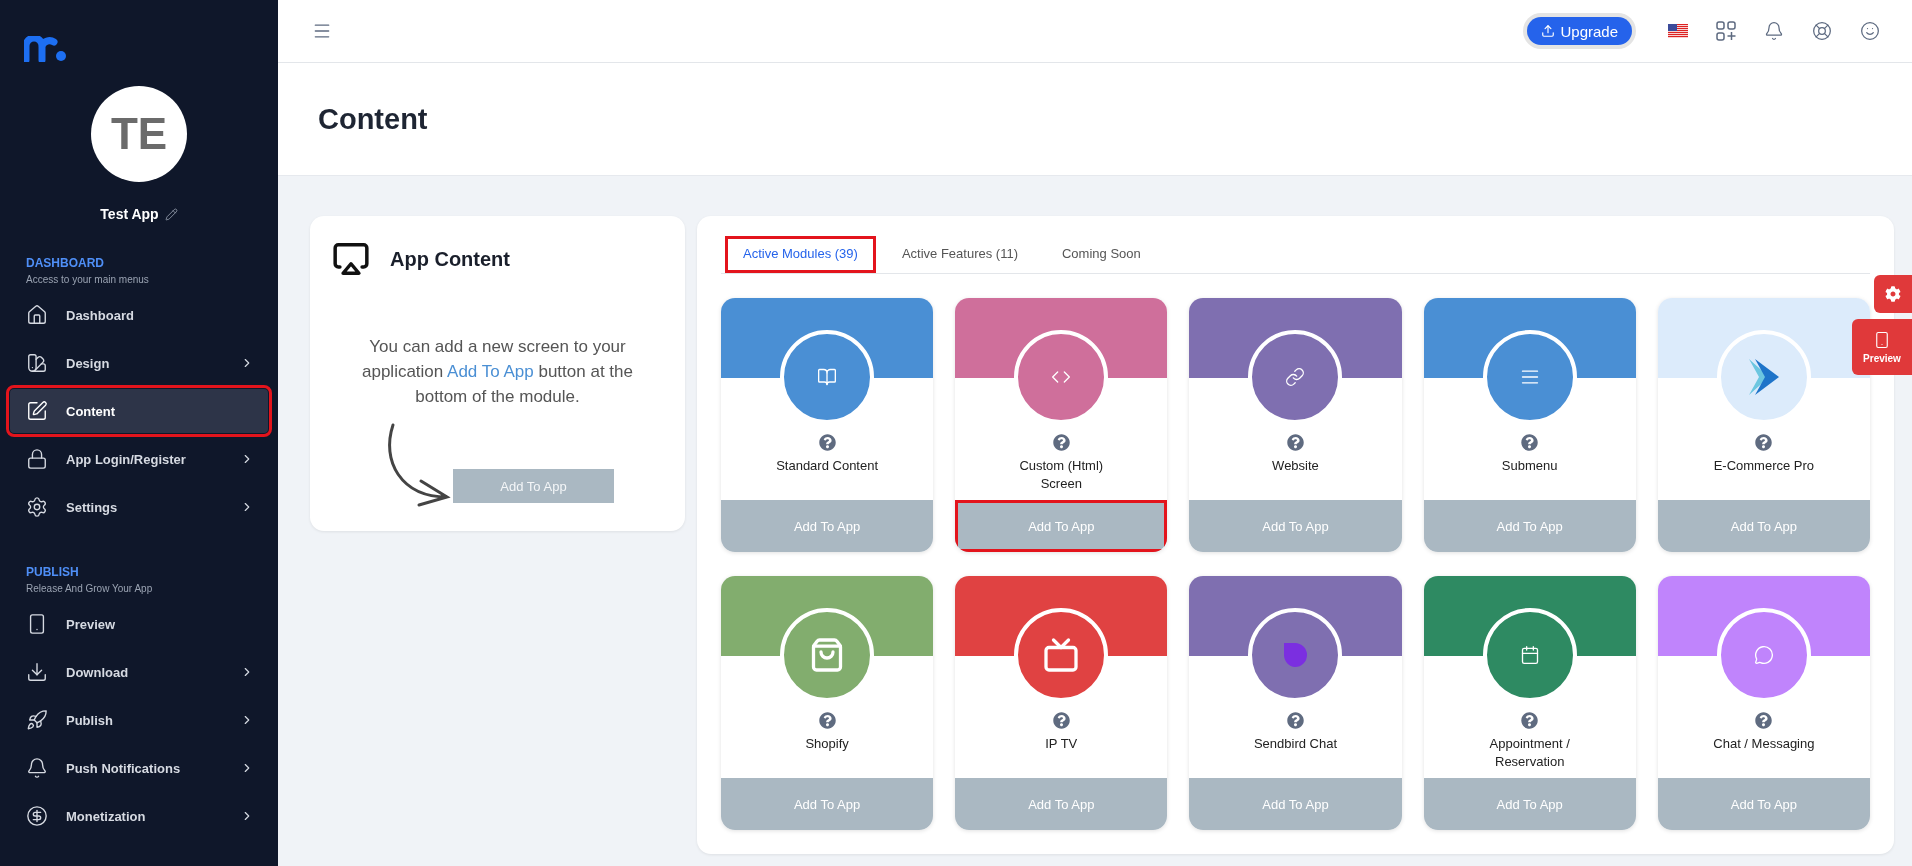 The height and width of the screenshot is (866, 1912). What do you see at coordinates (53, 572) in the screenshot?
I see `section-title: PUBLISH` at bounding box center [53, 572].